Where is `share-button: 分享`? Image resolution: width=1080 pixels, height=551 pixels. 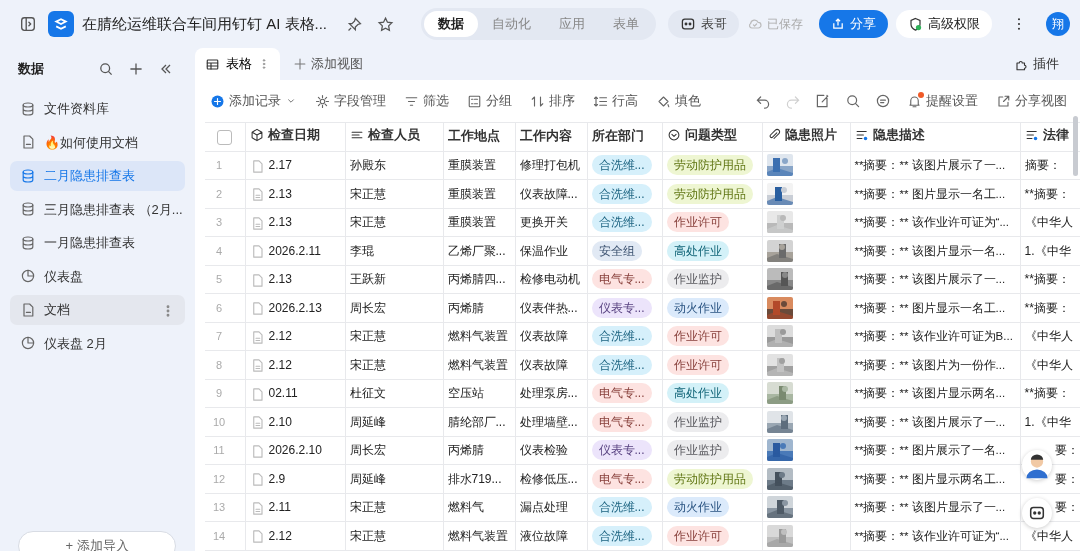
share-button: 分享 is located at coordinates (853, 24).